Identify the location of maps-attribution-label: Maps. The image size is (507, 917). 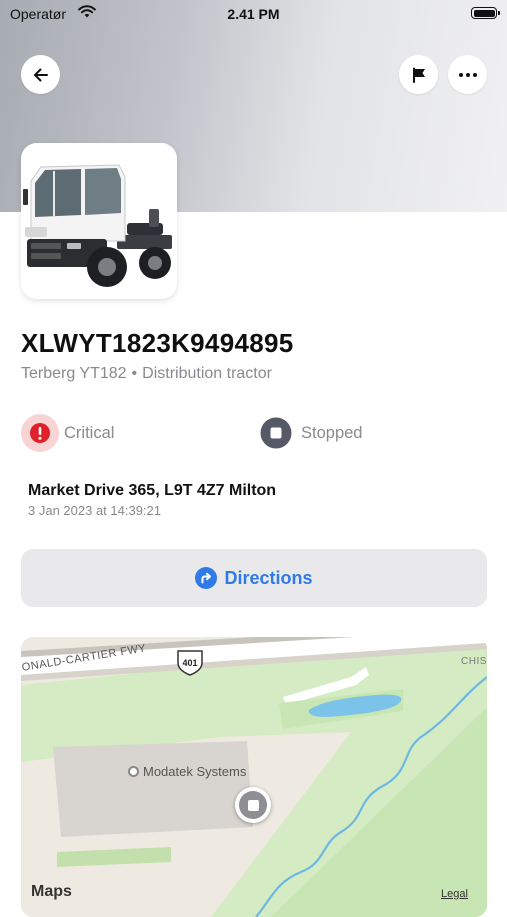
(51, 891).